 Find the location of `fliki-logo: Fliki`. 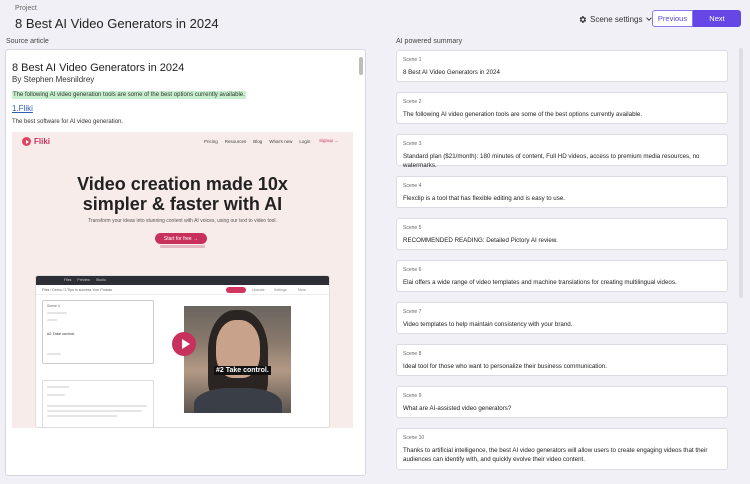

fliki-logo: Fliki is located at coordinates (36, 141).